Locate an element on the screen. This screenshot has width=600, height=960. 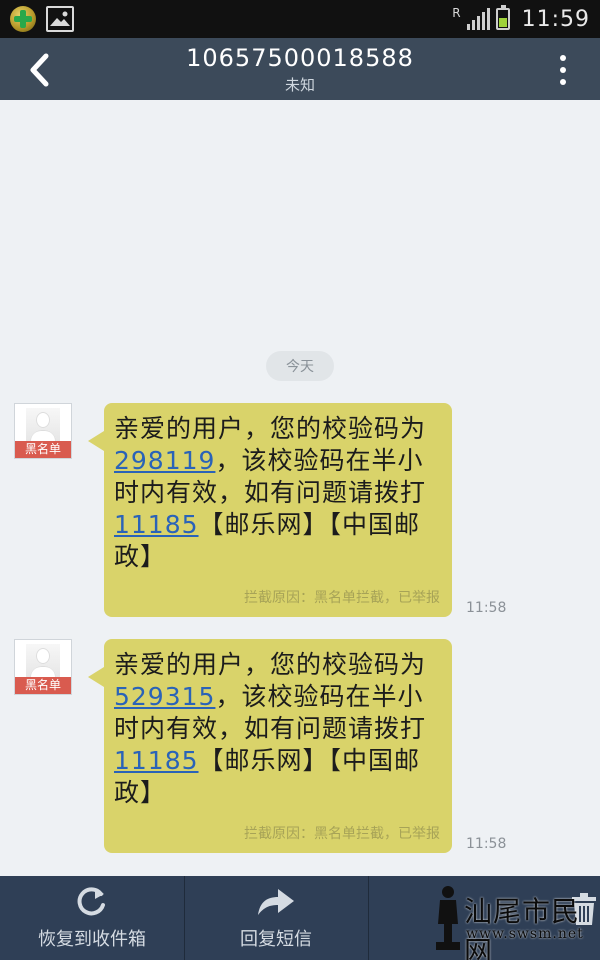
status-left is located at coordinates (42, 19).